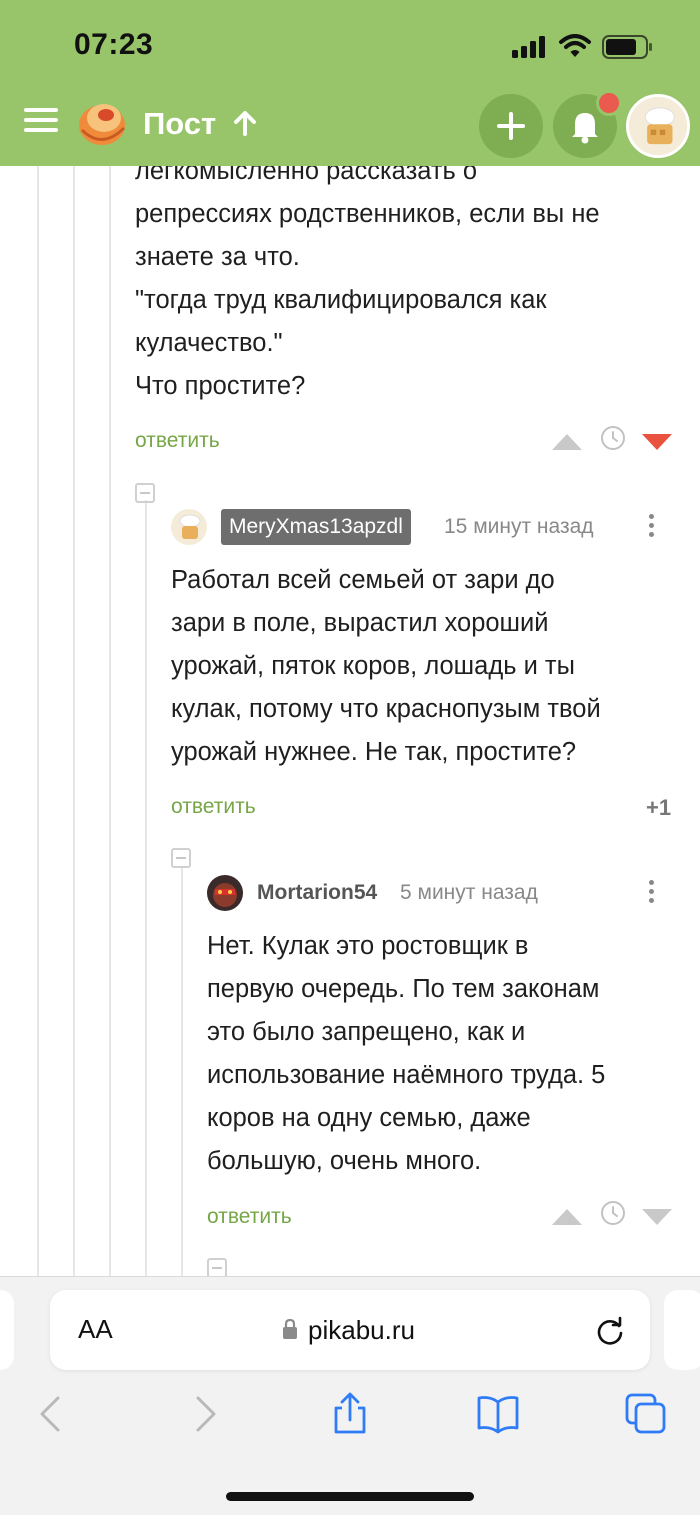 This screenshot has width=700, height=1515. I want to click on comment-rating: +1, so click(659, 807).